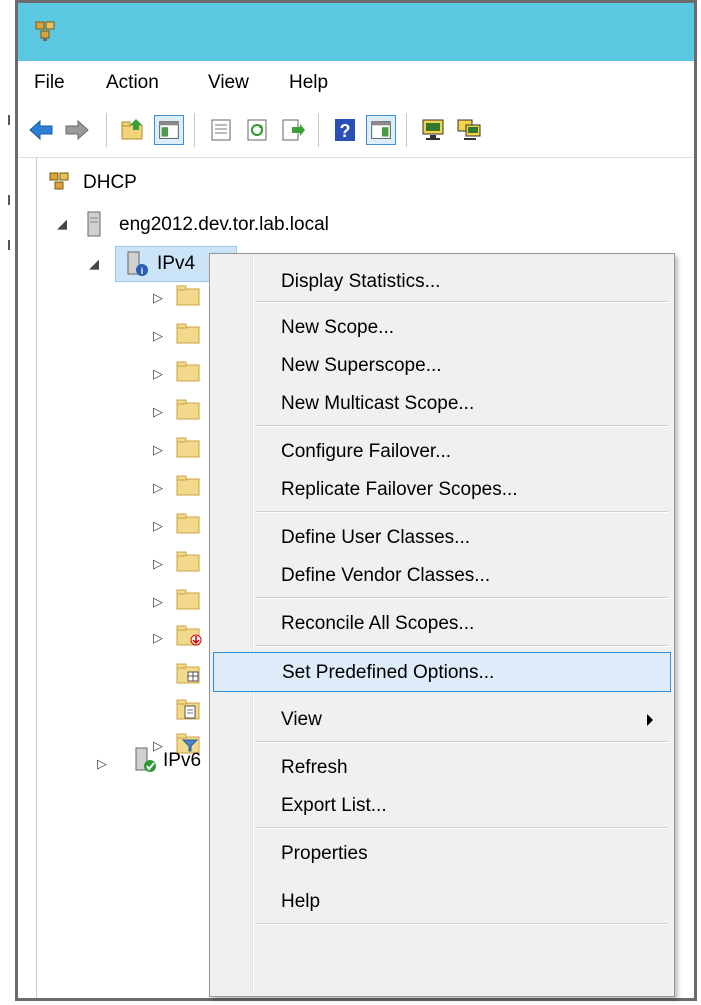 The image size is (701, 1005). I want to click on computer-monitor-icon, so click(433, 130).